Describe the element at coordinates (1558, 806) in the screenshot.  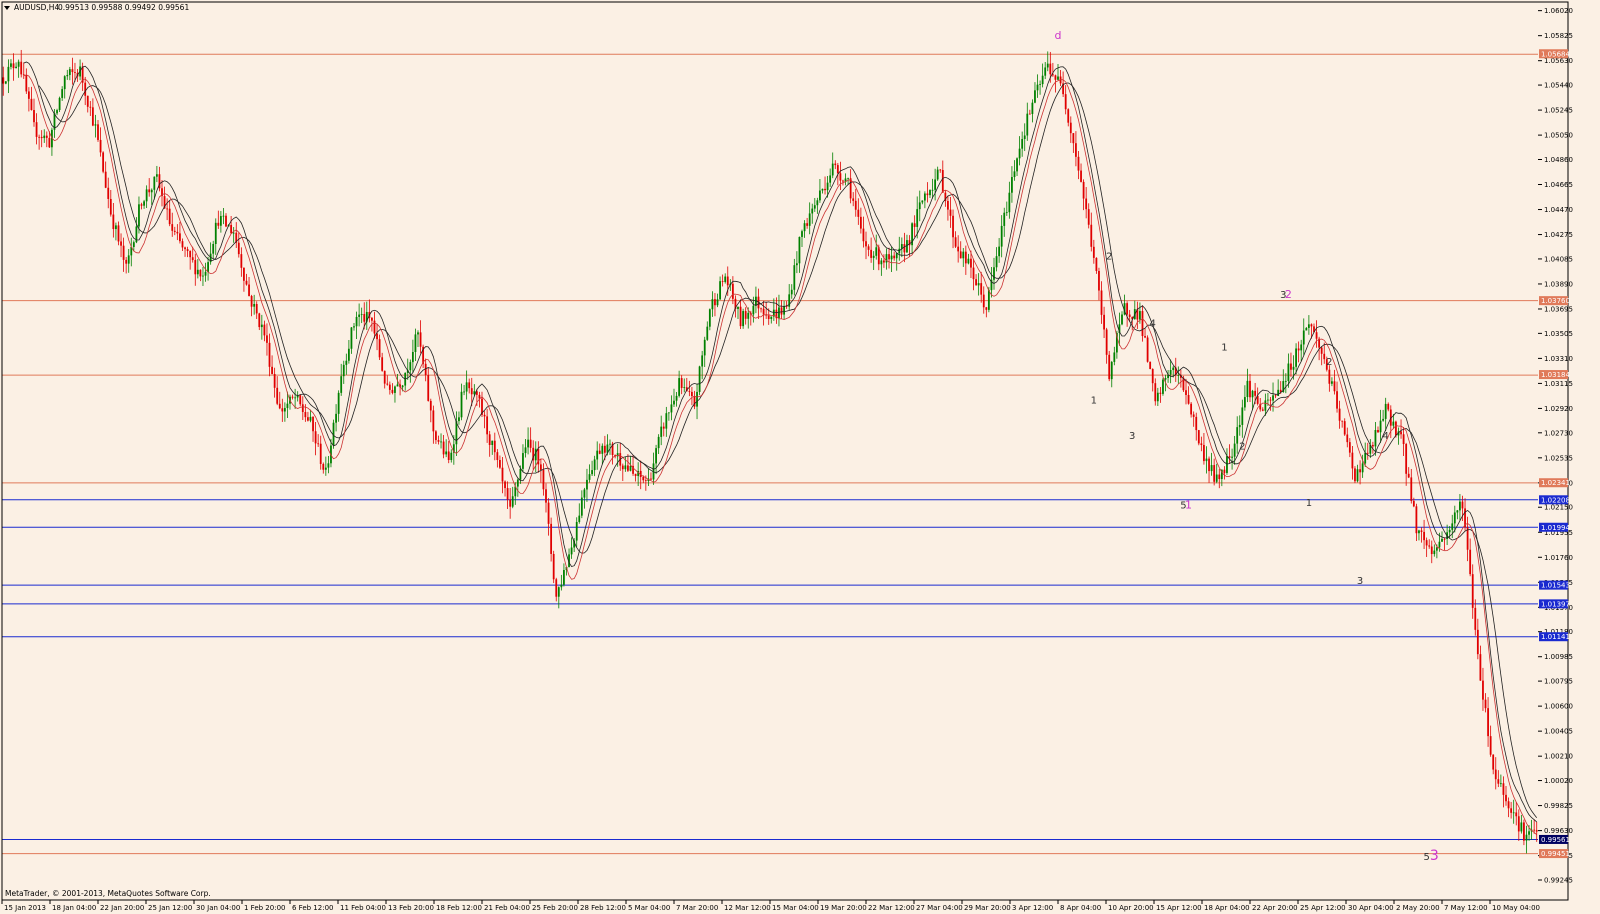
I see `y-tick-label: 0.99825` at that location.